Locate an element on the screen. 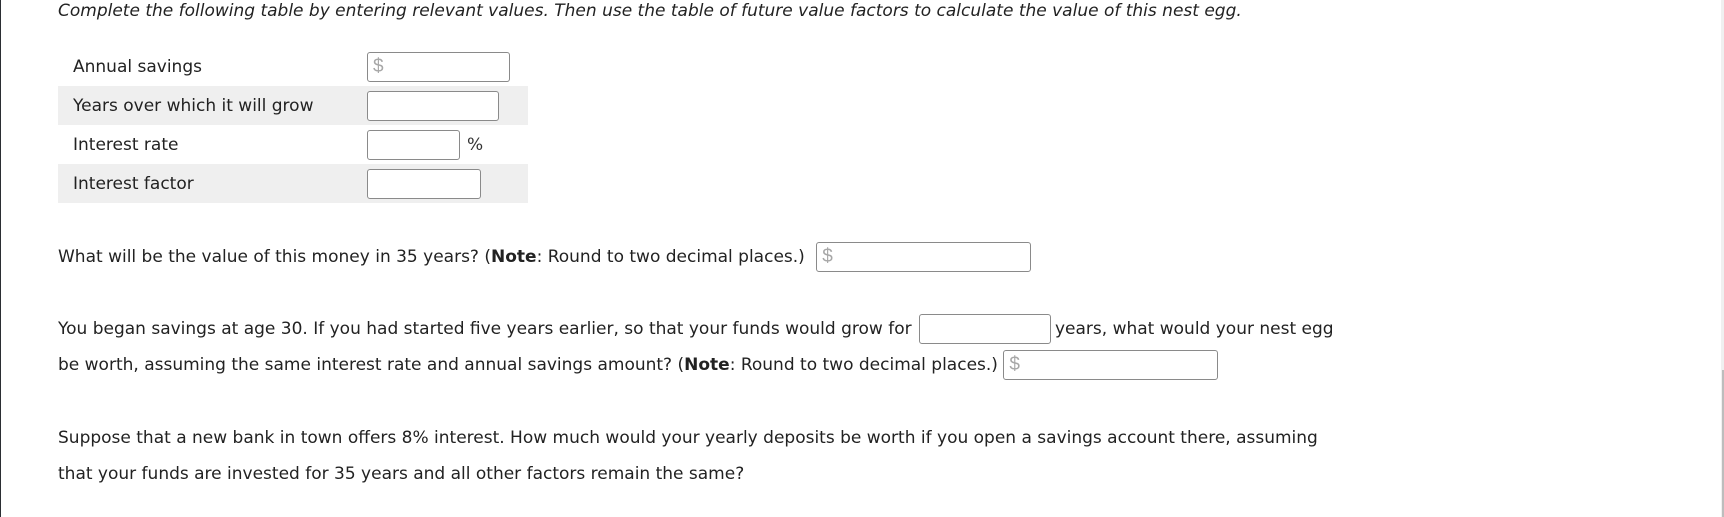 The image size is (1724, 517). earlier-years-input is located at coordinates (984, 329).